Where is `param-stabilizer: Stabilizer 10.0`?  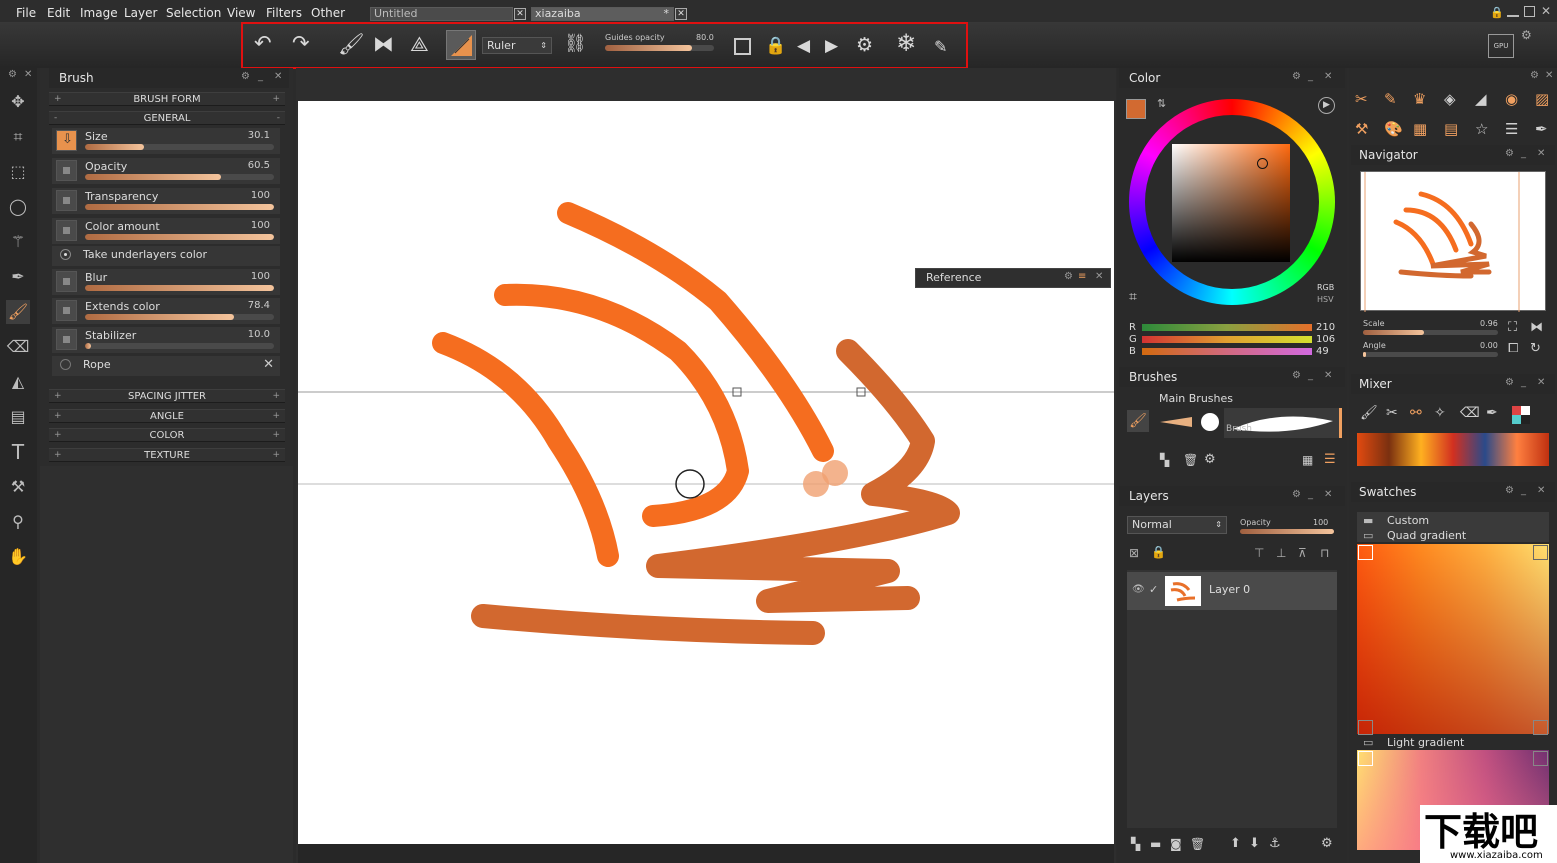
param-stabilizer: Stabilizer 10.0 is located at coordinates (166, 340).